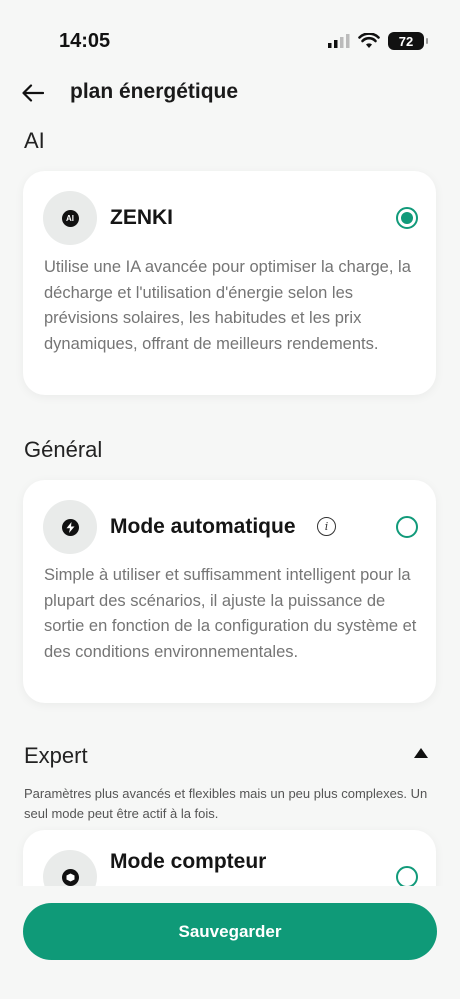  What do you see at coordinates (85, 41) in the screenshot?
I see `status-time: 14:05` at bounding box center [85, 41].